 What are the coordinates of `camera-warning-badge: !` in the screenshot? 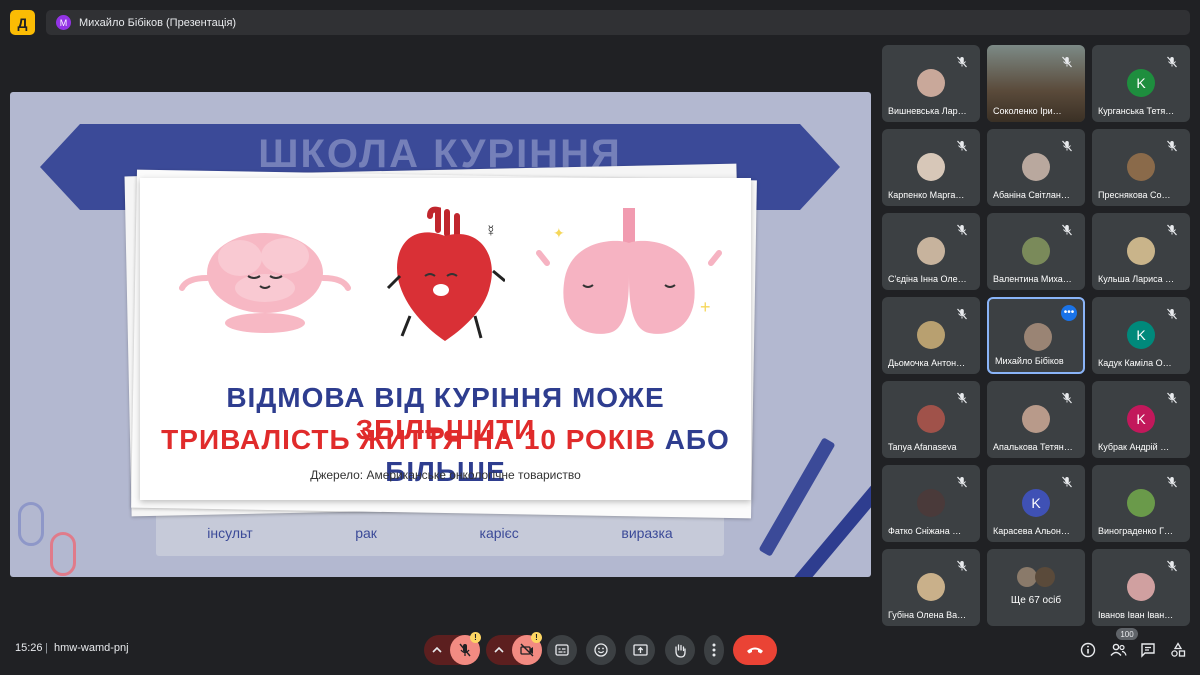 It's located at (536, 637).